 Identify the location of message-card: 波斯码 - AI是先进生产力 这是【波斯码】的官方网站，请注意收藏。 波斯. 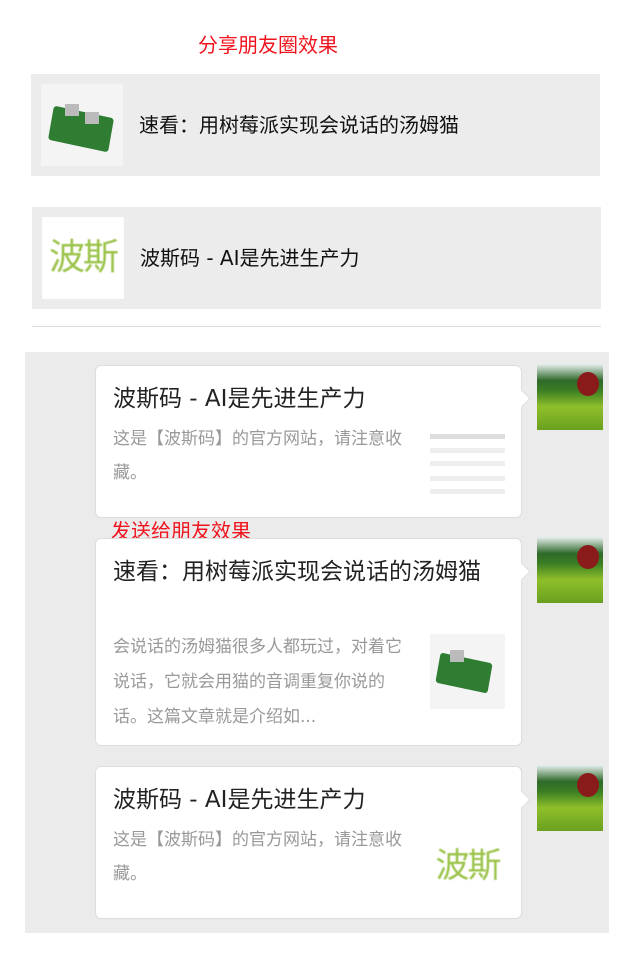
(308, 842).